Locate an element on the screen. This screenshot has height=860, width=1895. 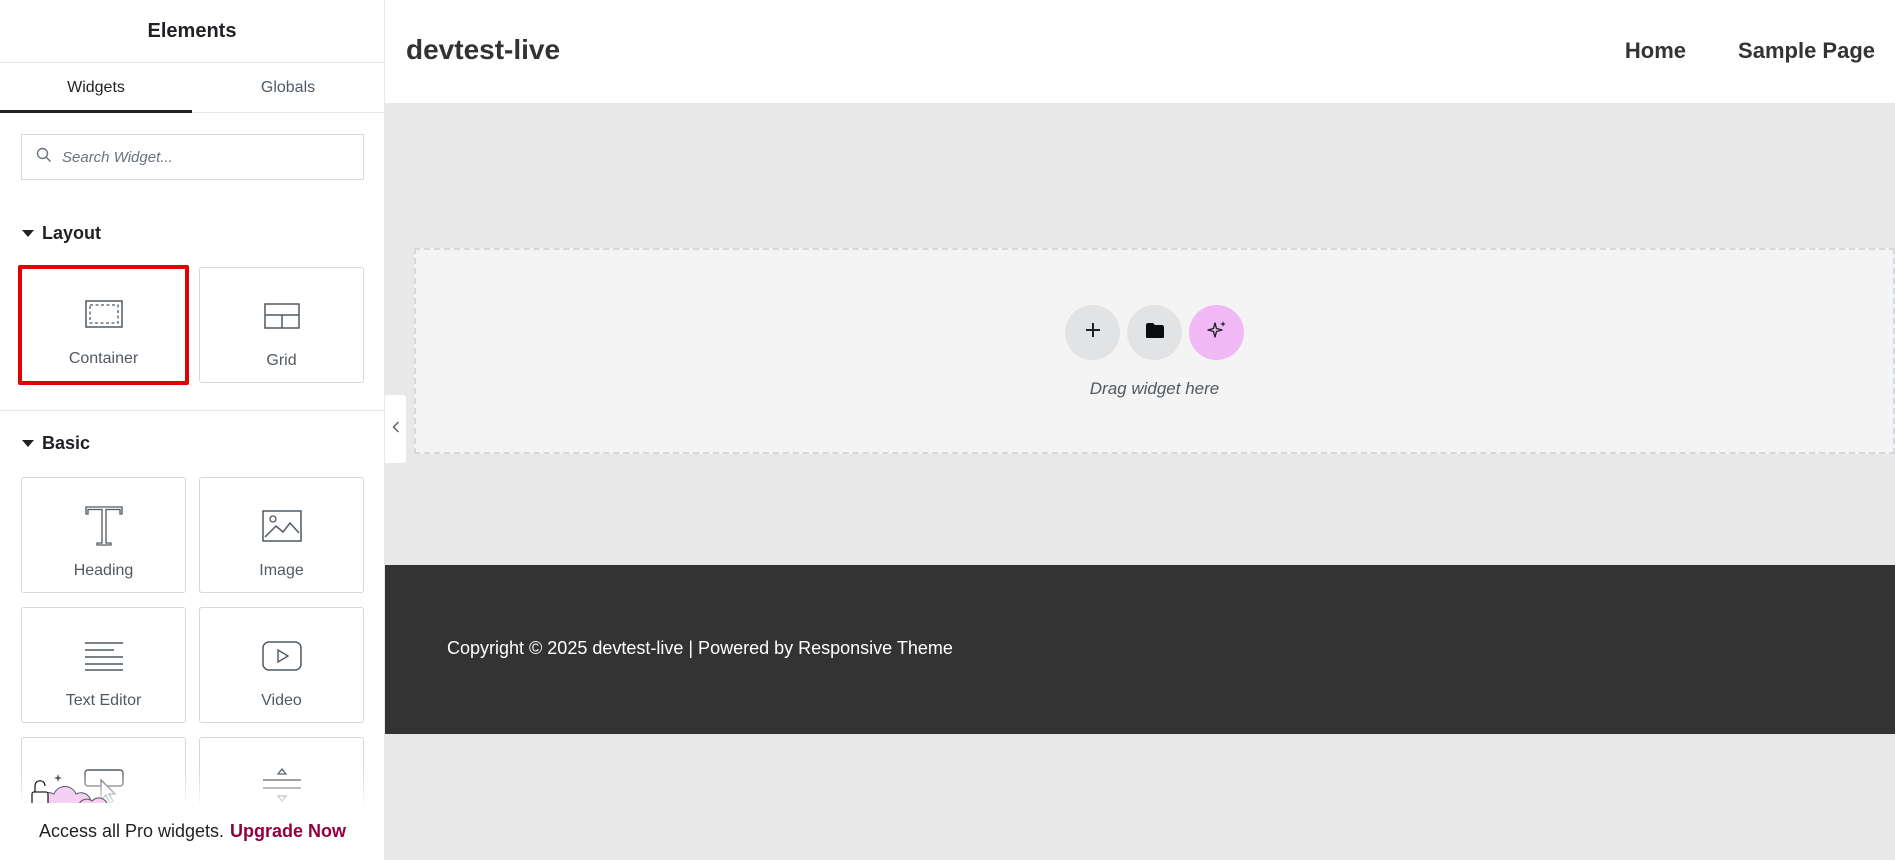
widget-label: Video is located at coordinates (281, 700).